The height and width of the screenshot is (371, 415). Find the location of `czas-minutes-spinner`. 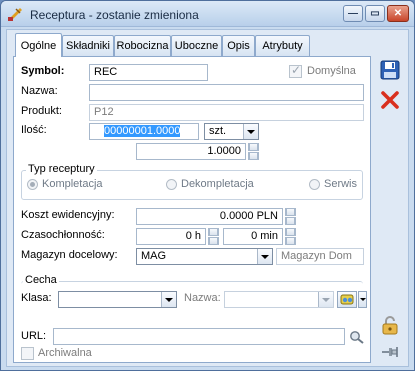

czas-minutes-spinner is located at coordinates (290, 236).